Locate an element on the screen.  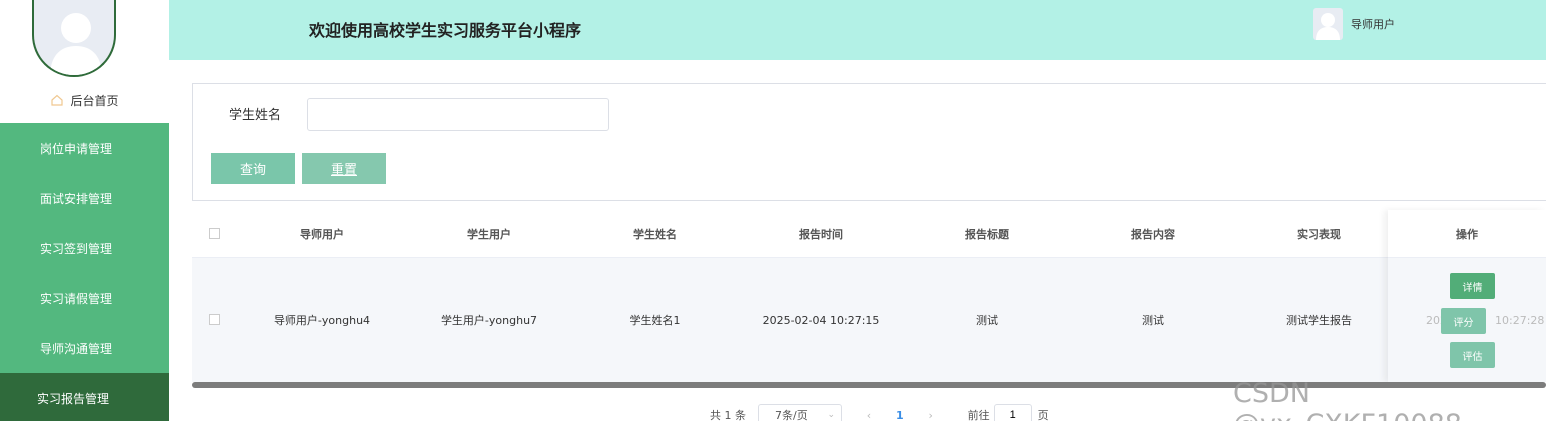
sidebar-item-mentor-communication: 导师沟通管理 is located at coordinates (84, 348).